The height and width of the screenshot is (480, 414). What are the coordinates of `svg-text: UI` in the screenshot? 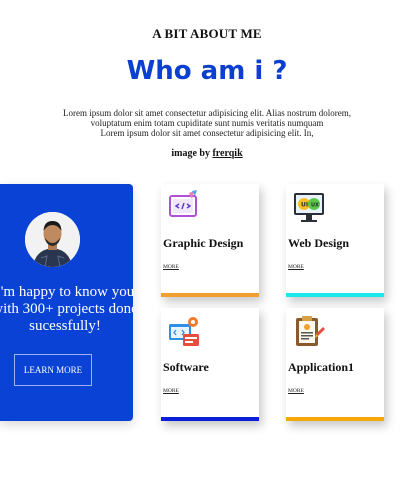 It's located at (304, 205).